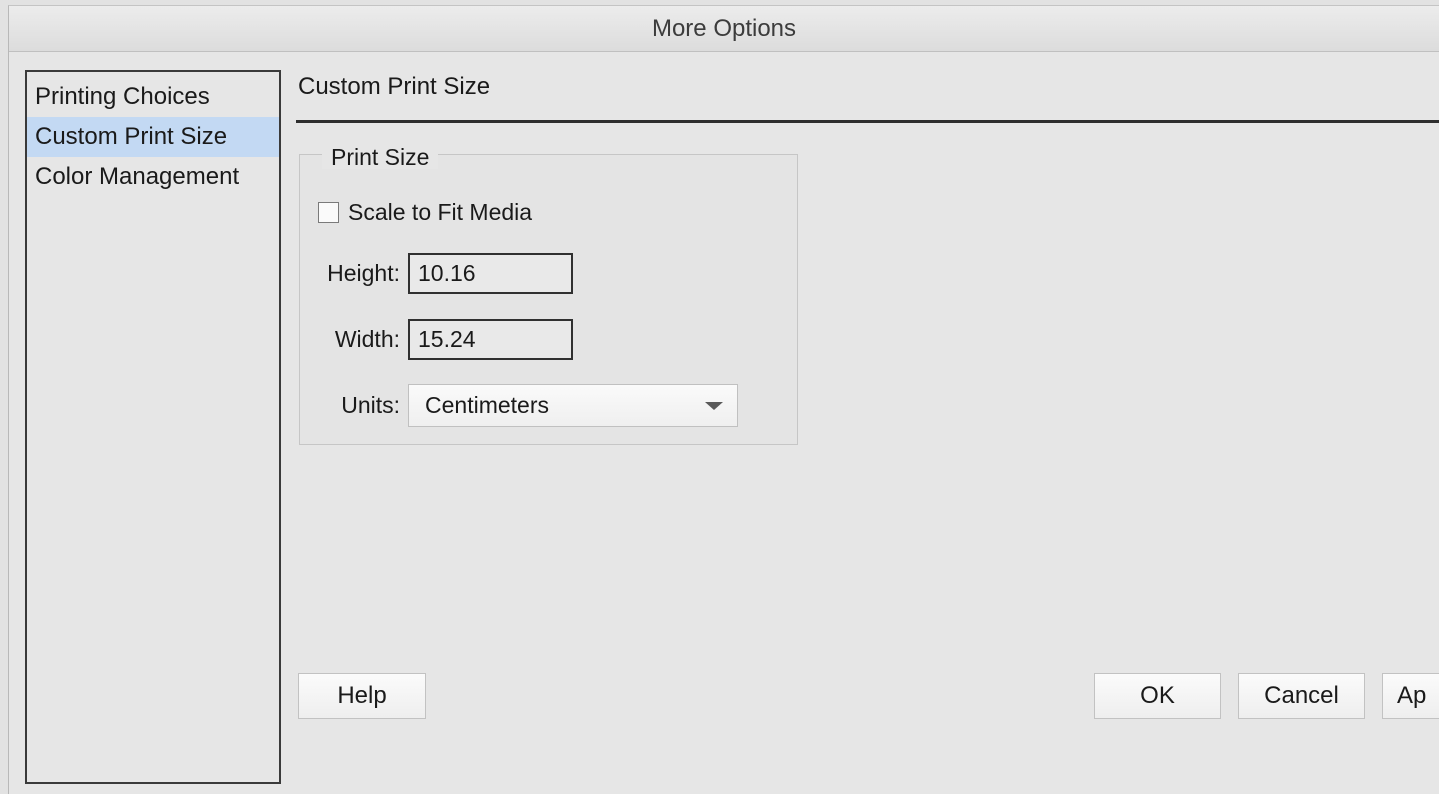 The image size is (1439, 794). Describe the element at coordinates (367, 339) in the screenshot. I see `width-label: Width:` at that location.